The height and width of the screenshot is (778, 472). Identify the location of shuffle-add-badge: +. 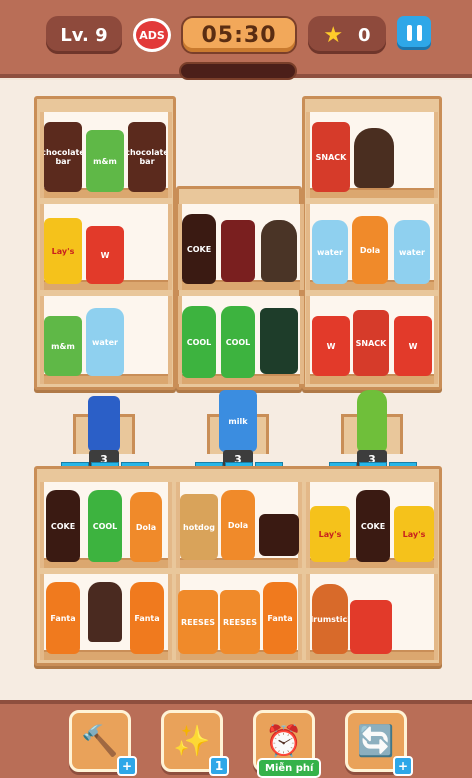
(403, 766).